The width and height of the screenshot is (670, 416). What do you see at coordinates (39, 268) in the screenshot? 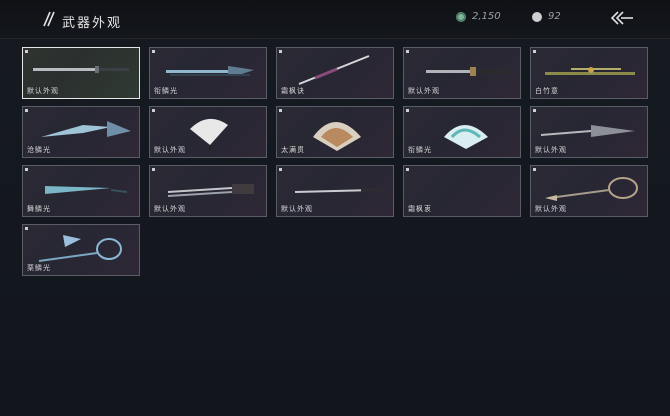
I see `weapon-name: 栗鳞光` at bounding box center [39, 268].